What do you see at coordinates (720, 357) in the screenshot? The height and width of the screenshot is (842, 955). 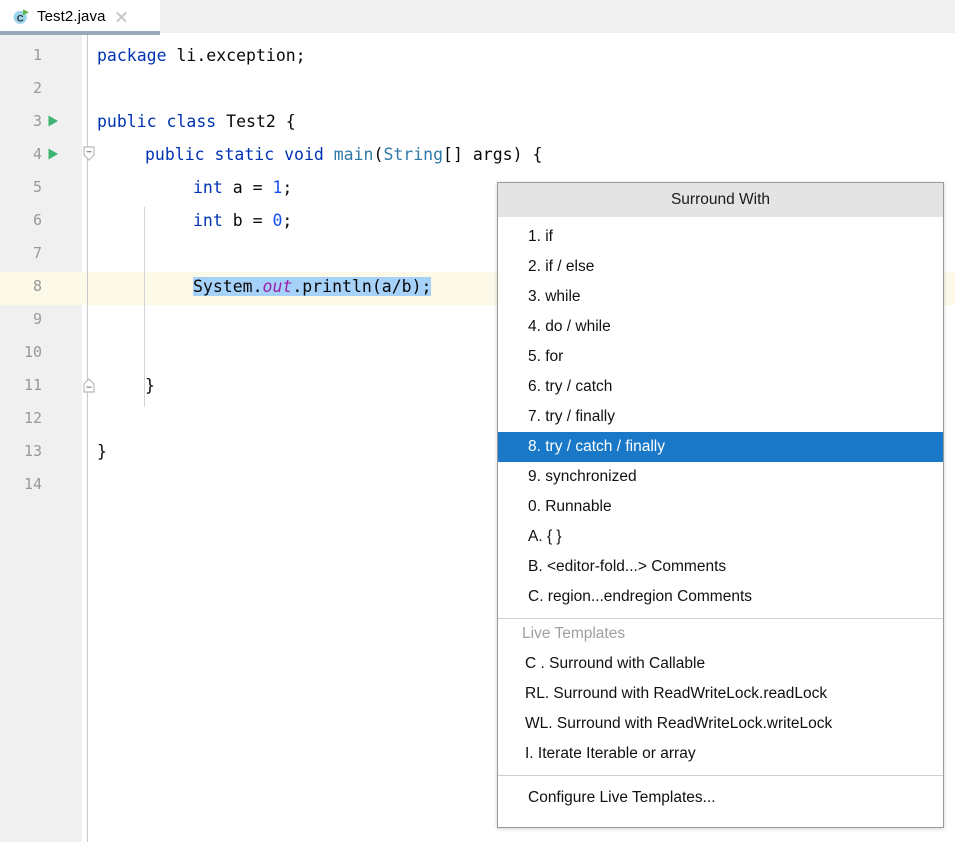 I see `popup-item-for: 5. for` at bounding box center [720, 357].